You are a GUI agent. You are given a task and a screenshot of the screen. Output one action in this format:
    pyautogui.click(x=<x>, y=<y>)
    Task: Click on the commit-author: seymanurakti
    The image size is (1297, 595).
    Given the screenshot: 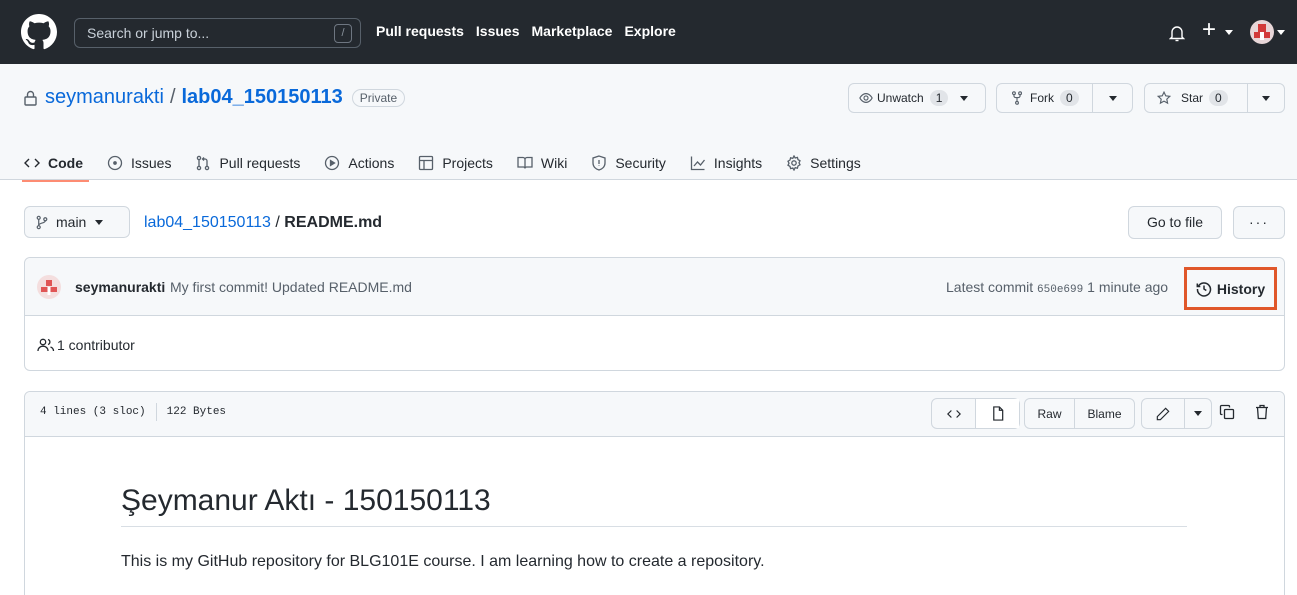 What is the action you would take?
    pyautogui.click(x=120, y=287)
    